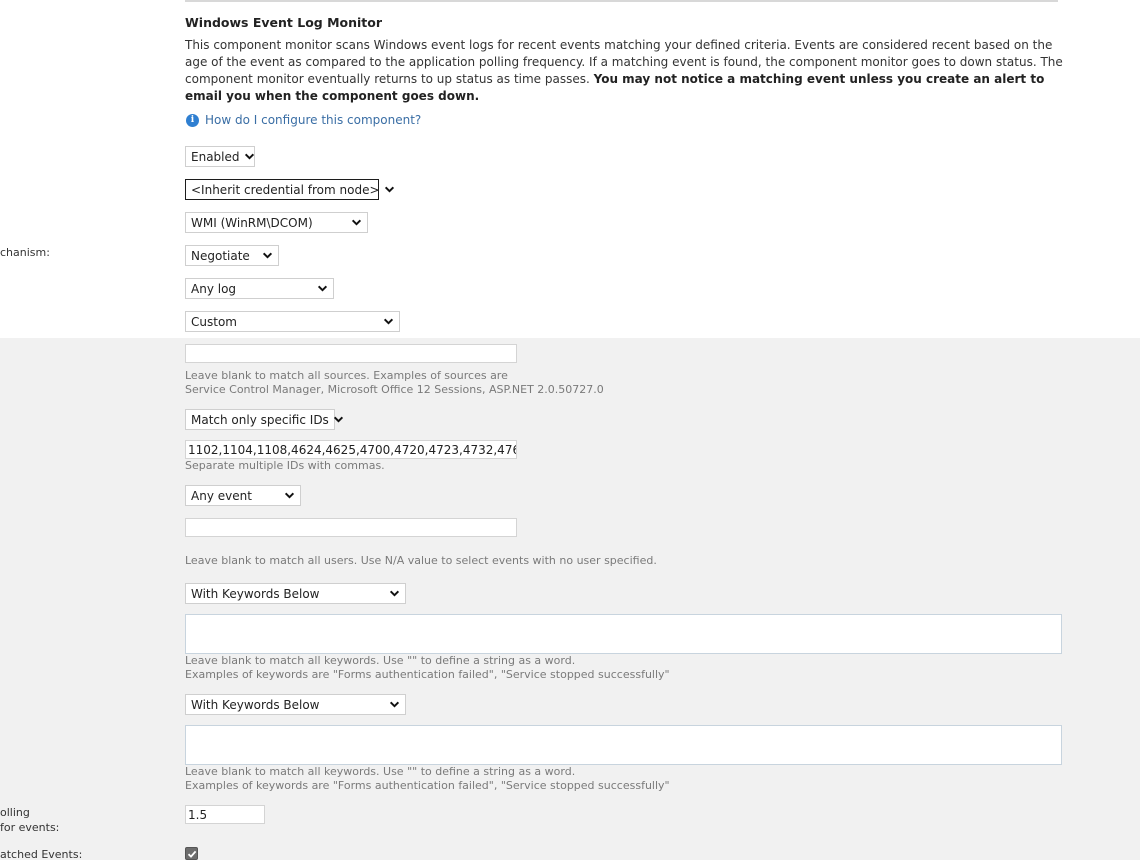 This screenshot has width=1140, height=862. Describe the element at coordinates (285, 189) in the screenshot. I see `credential-value: <Inherit credential from node>` at that location.